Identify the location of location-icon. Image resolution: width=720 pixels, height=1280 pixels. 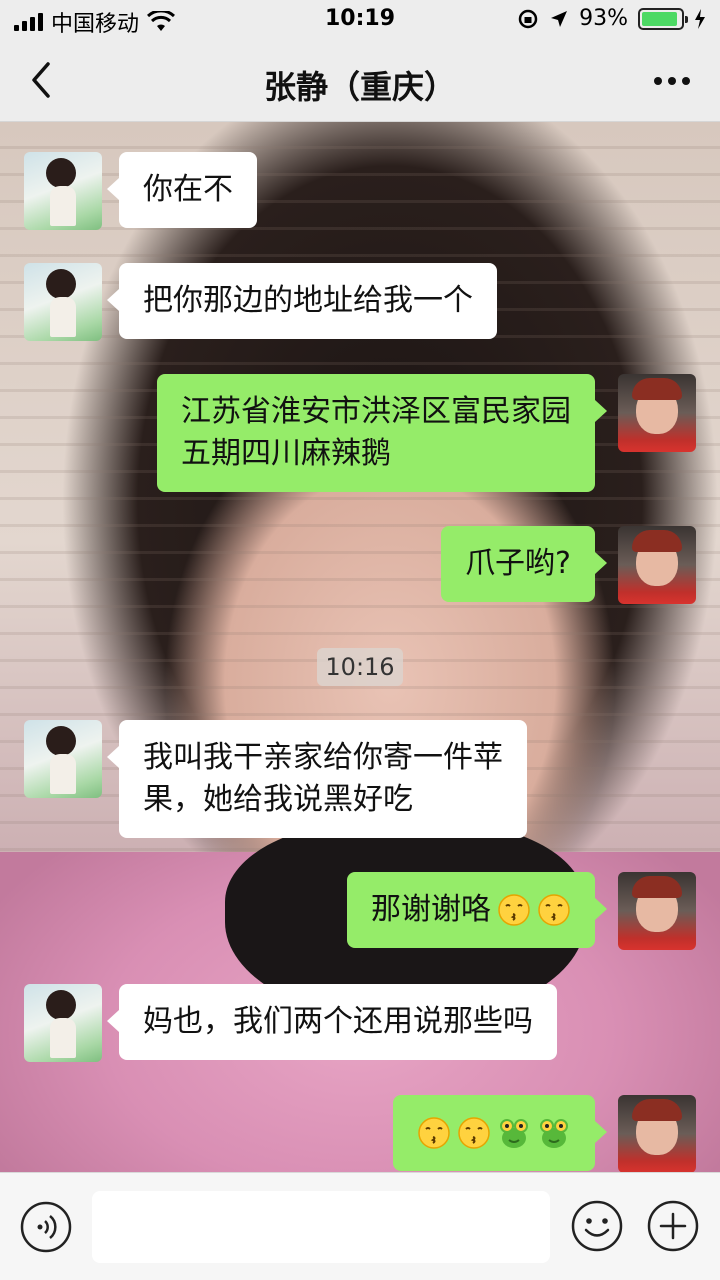
(559, 18).